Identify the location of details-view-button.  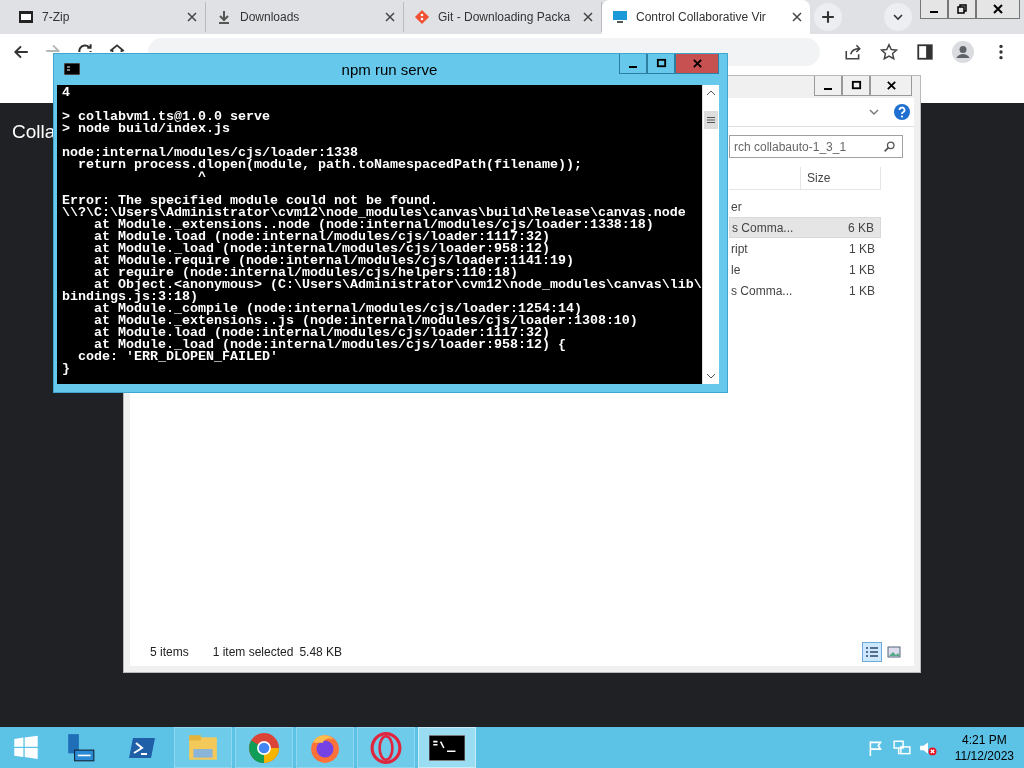
(872, 652).